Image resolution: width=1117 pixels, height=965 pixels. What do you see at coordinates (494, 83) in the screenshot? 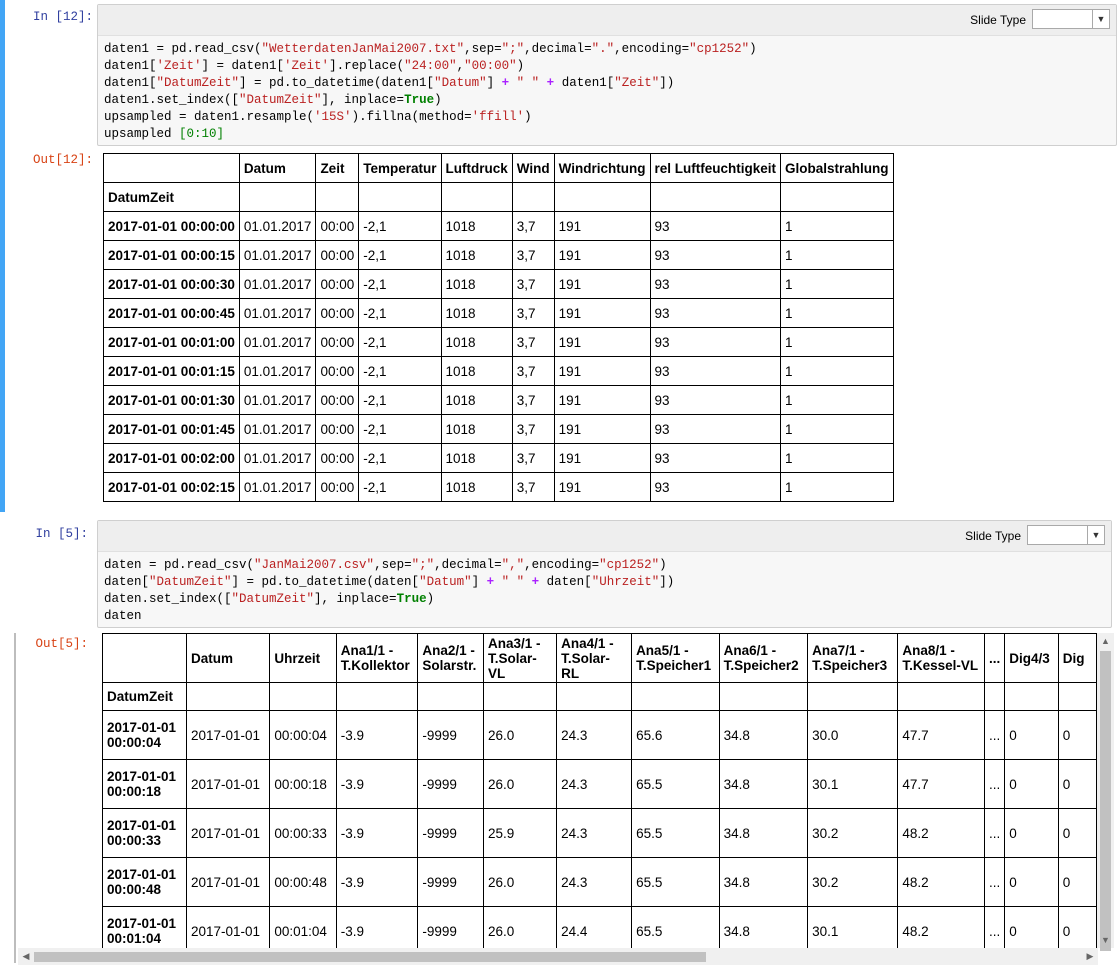
I see `code-token: ]` at bounding box center [494, 83].